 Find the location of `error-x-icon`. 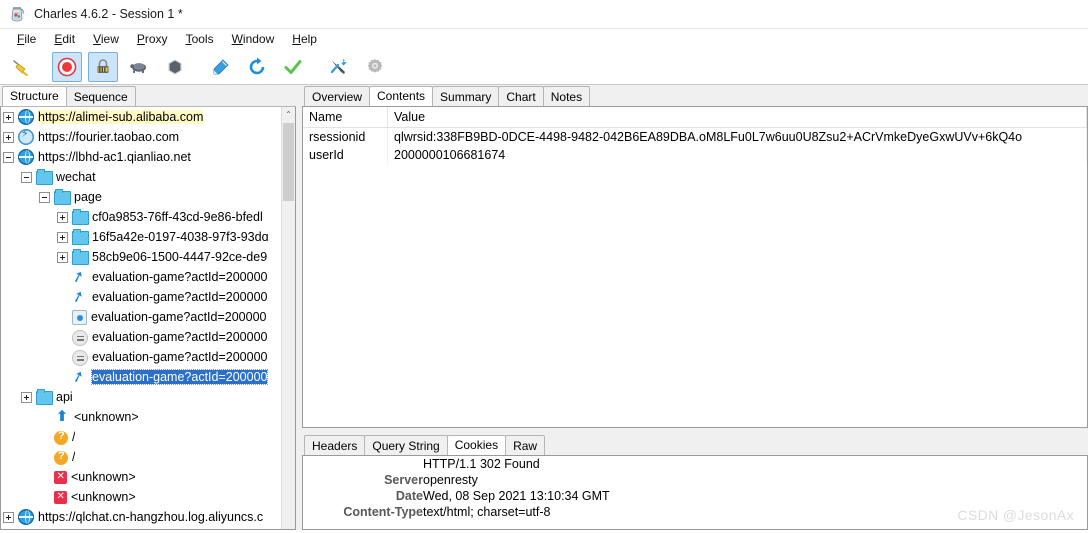

error-x-icon is located at coordinates (60, 497).